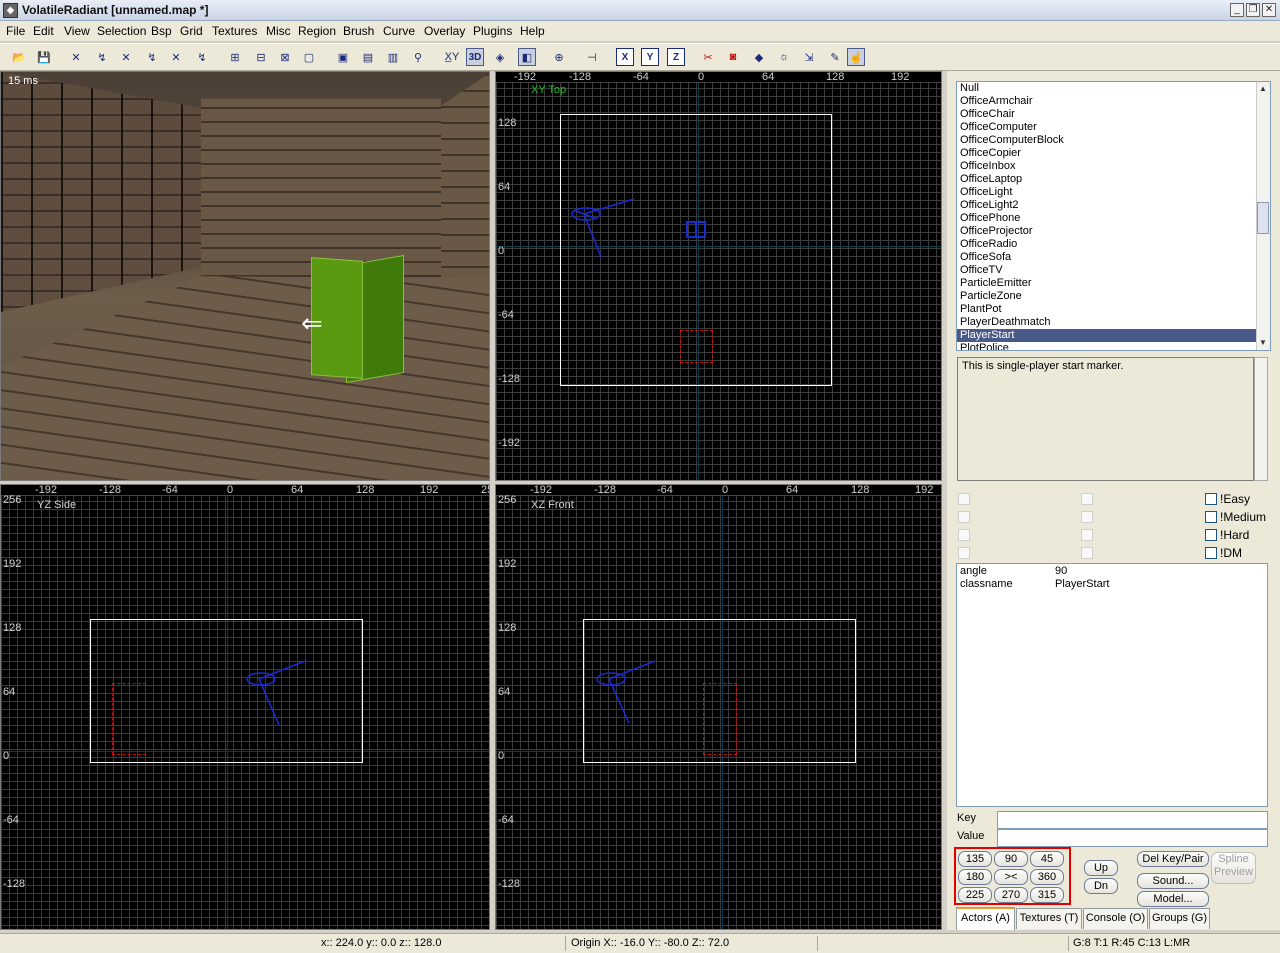  I want to click on view-z-icon: Z, so click(676, 57).